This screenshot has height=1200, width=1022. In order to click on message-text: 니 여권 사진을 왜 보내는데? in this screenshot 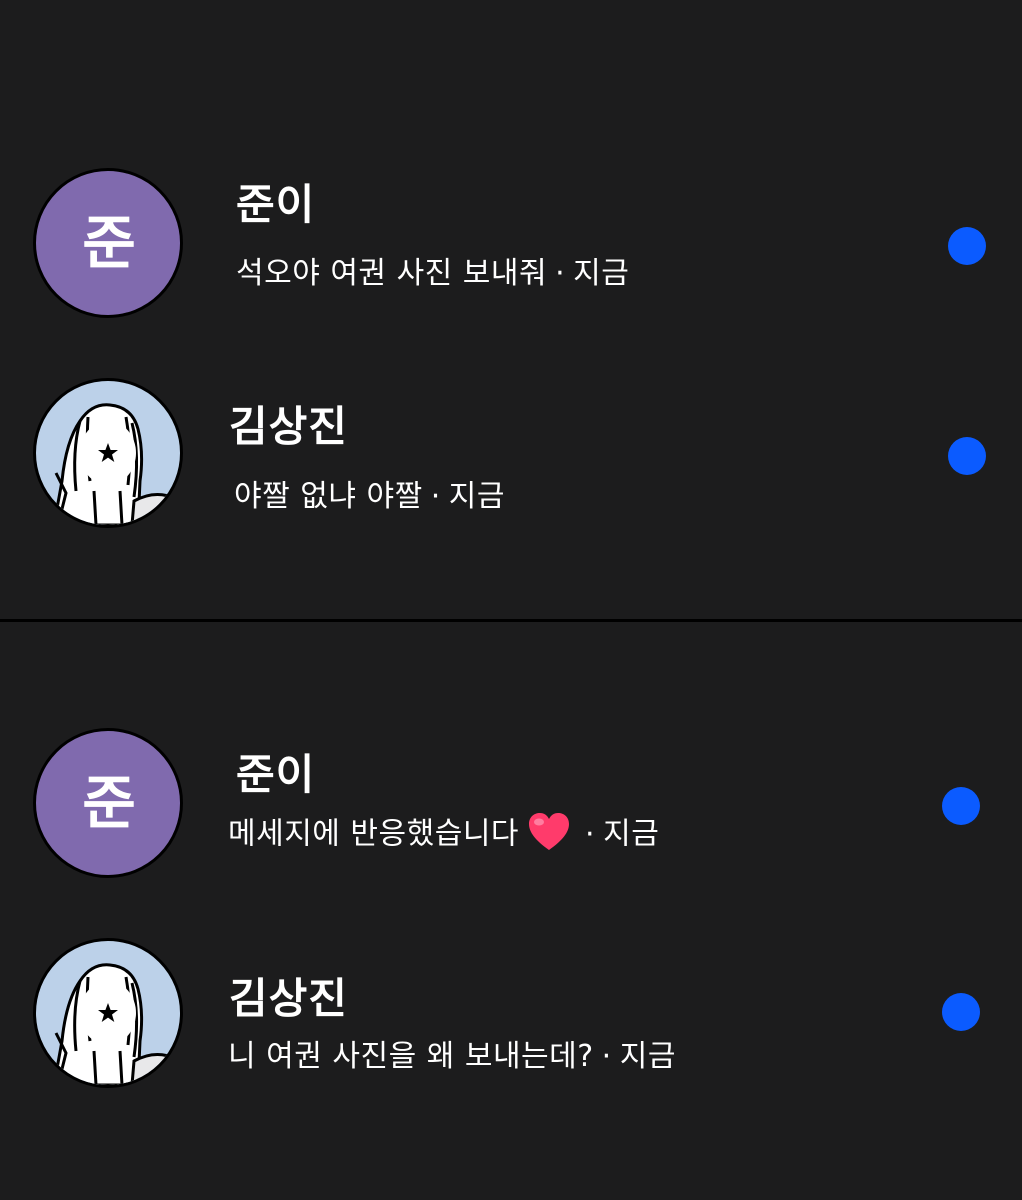, I will do `click(411, 1056)`.